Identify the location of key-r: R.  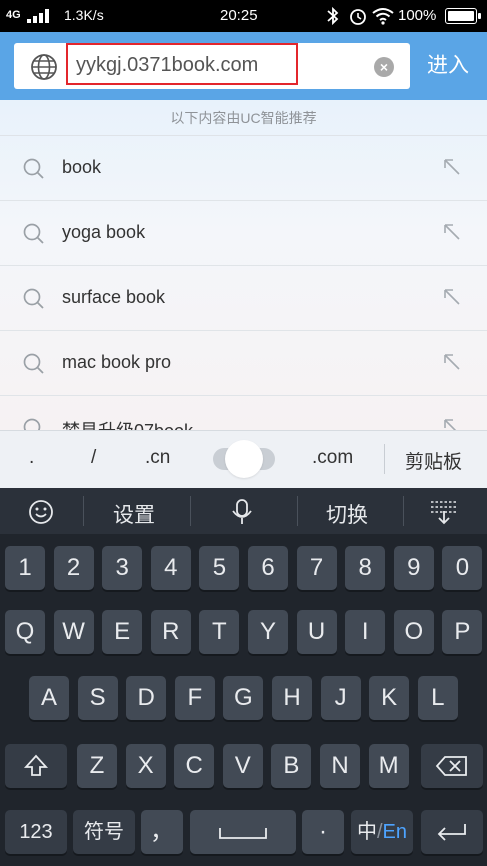
(170, 632).